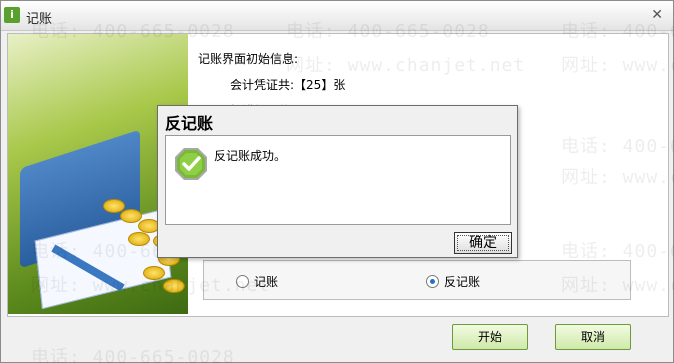 The width and height of the screenshot is (674, 363). What do you see at coordinates (338, 339) in the screenshot?
I see `footer-bar: 开始 取消` at bounding box center [338, 339].